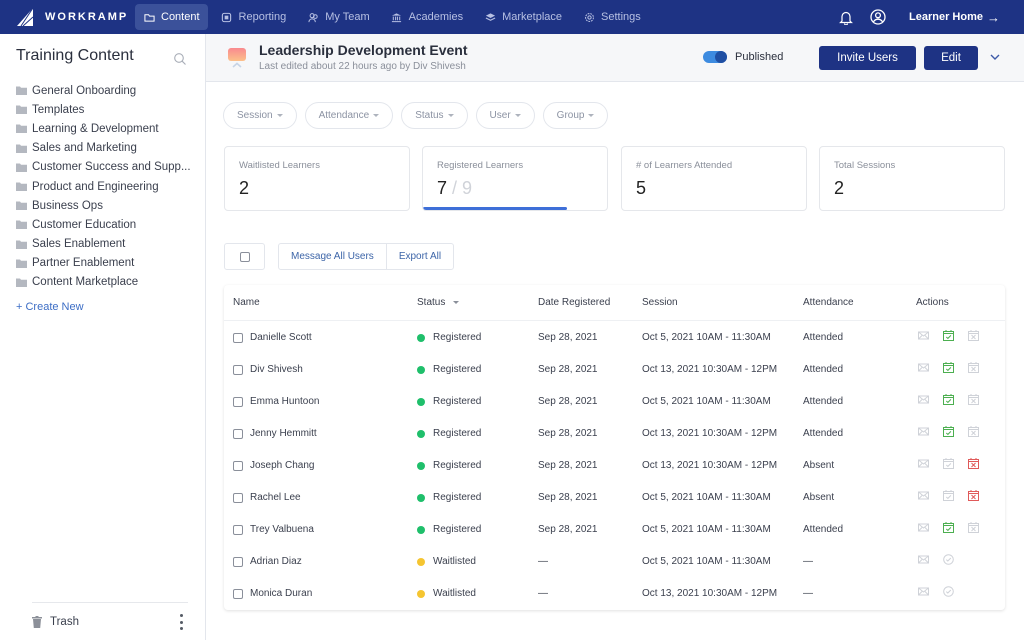 The image size is (1024, 640). What do you see at coordinates (254, 17) in the screenshot?
I see `nav-reporting: Reporting` at bounding box center [254, 17].